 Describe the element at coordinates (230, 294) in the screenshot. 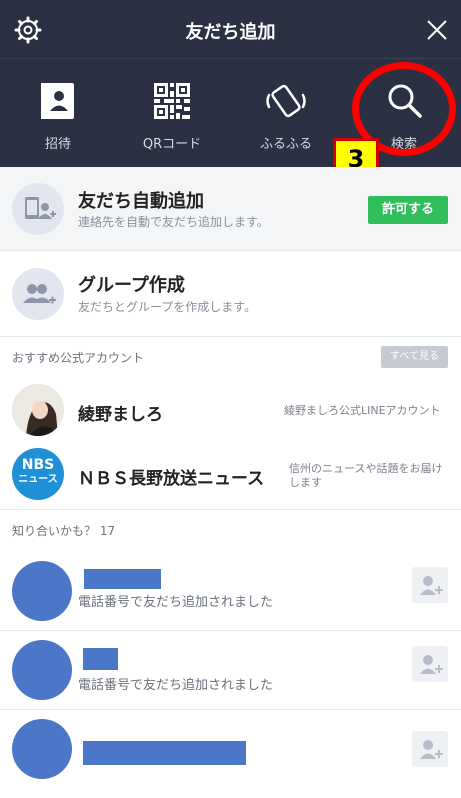

I see `create-group-row: グループ作成 友だちとグループを作成します。` at that location.